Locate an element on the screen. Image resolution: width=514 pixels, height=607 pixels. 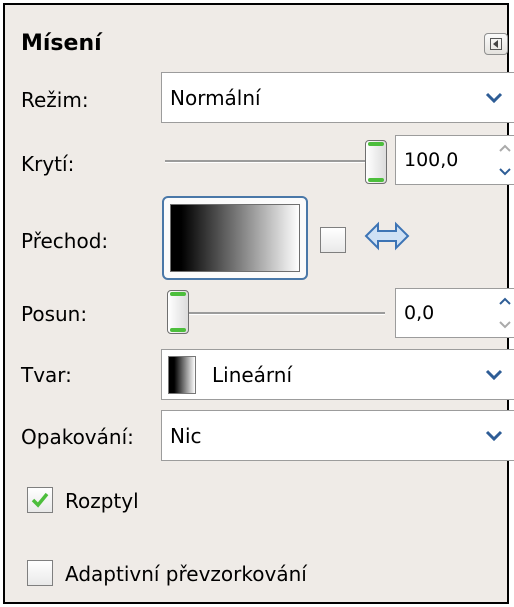
shape-value: Lineární is located at coordinates (252, 375).